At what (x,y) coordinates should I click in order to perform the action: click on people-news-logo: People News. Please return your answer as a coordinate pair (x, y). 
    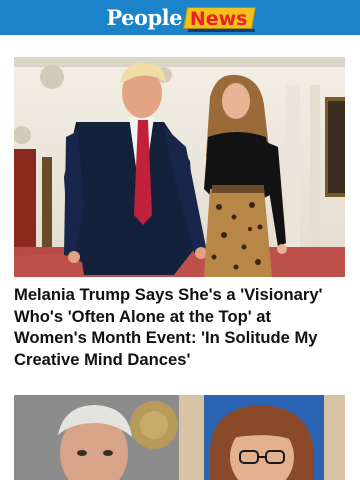
    Looking at the image, I should click on (181, 18).